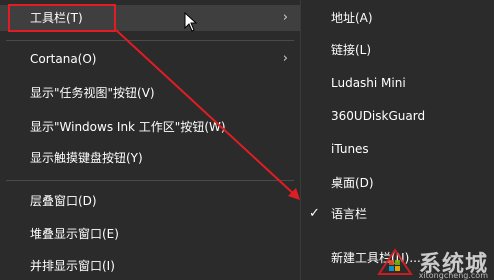 This screenshot has width=494, height=280. What do you see at coordinates (72, 266) in the screenshot?
I see `menu-item-label: 并排显示窗口(I)` at bounding box center [72, 266].